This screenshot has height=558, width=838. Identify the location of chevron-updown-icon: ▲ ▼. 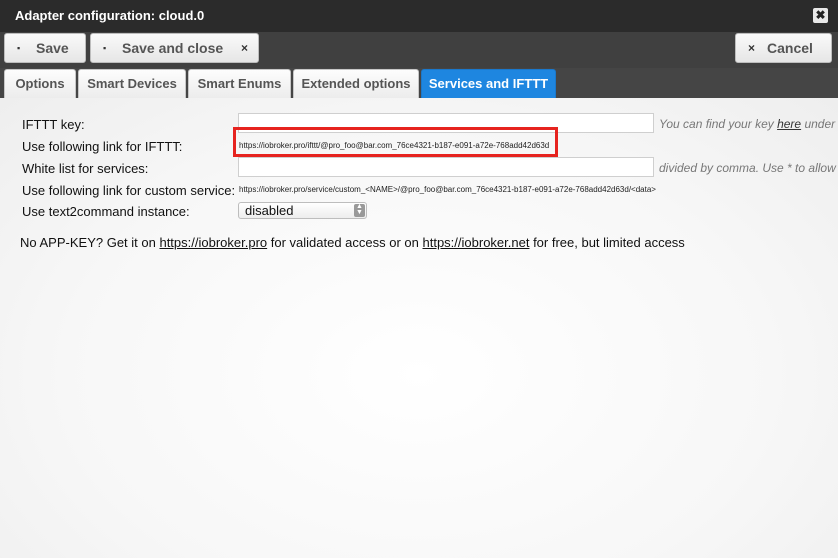
(359, 210).